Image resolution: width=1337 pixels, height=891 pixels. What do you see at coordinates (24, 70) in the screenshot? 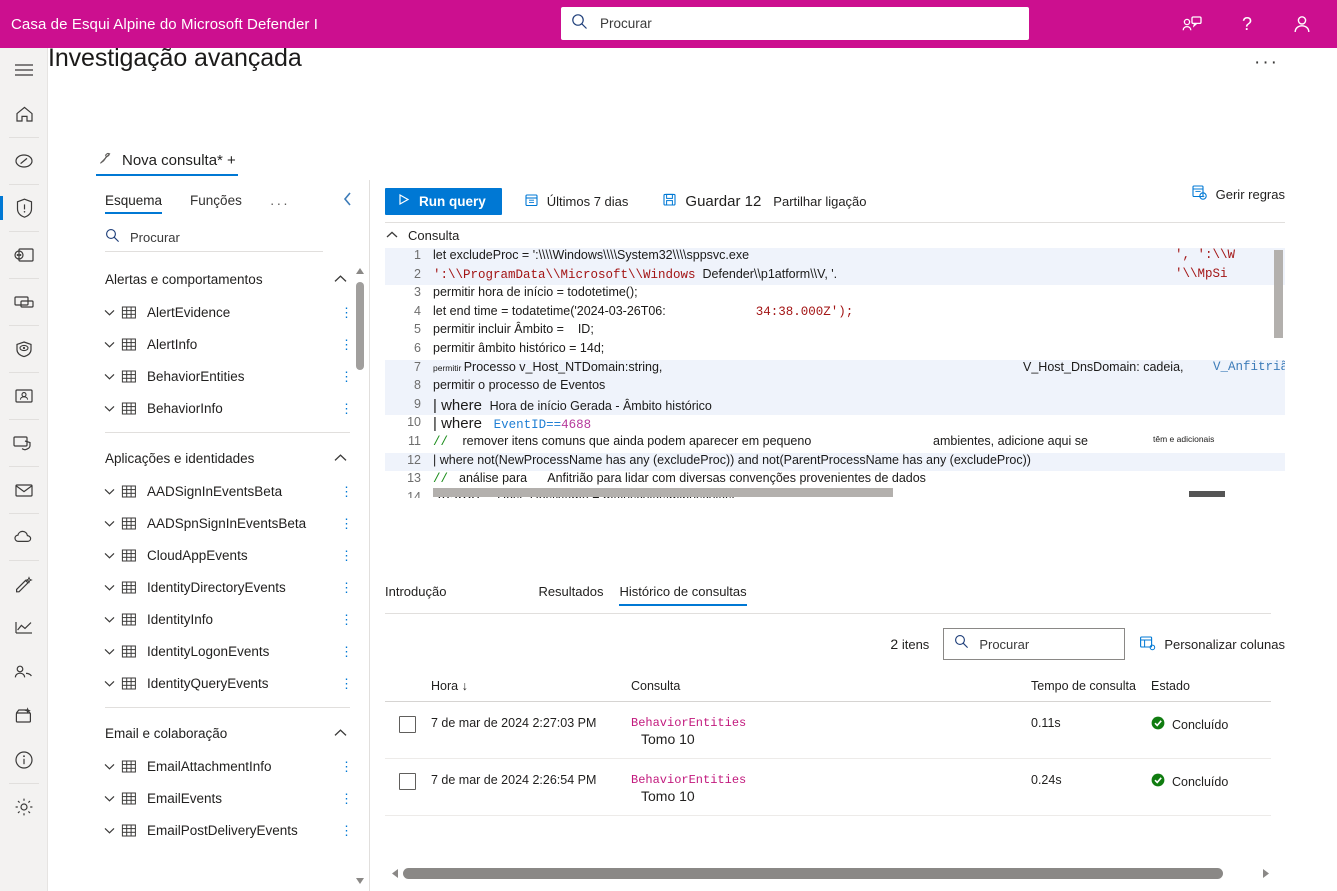
I see `rail-item-hamburger` at bounding box center [24, 70].